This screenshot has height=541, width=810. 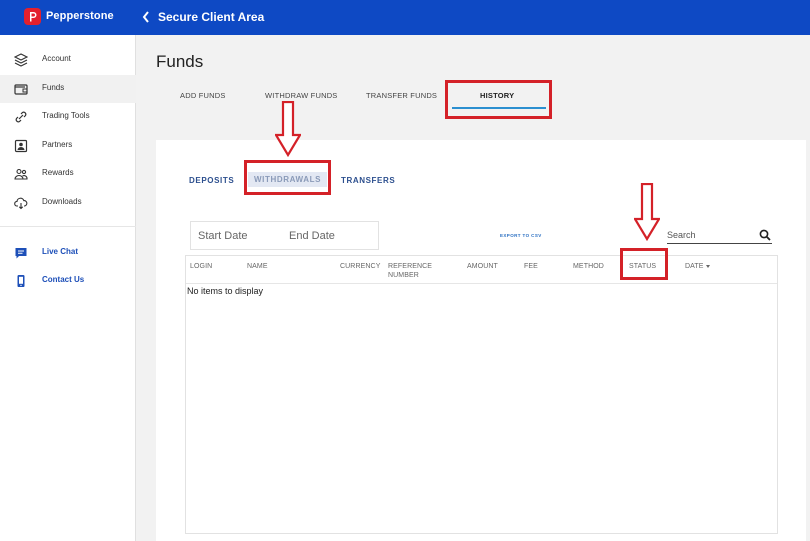 What do you see at coordinates (146, 17) in the screenshot?
I see `back-chevron-icon` at bounding box center [146, 17].